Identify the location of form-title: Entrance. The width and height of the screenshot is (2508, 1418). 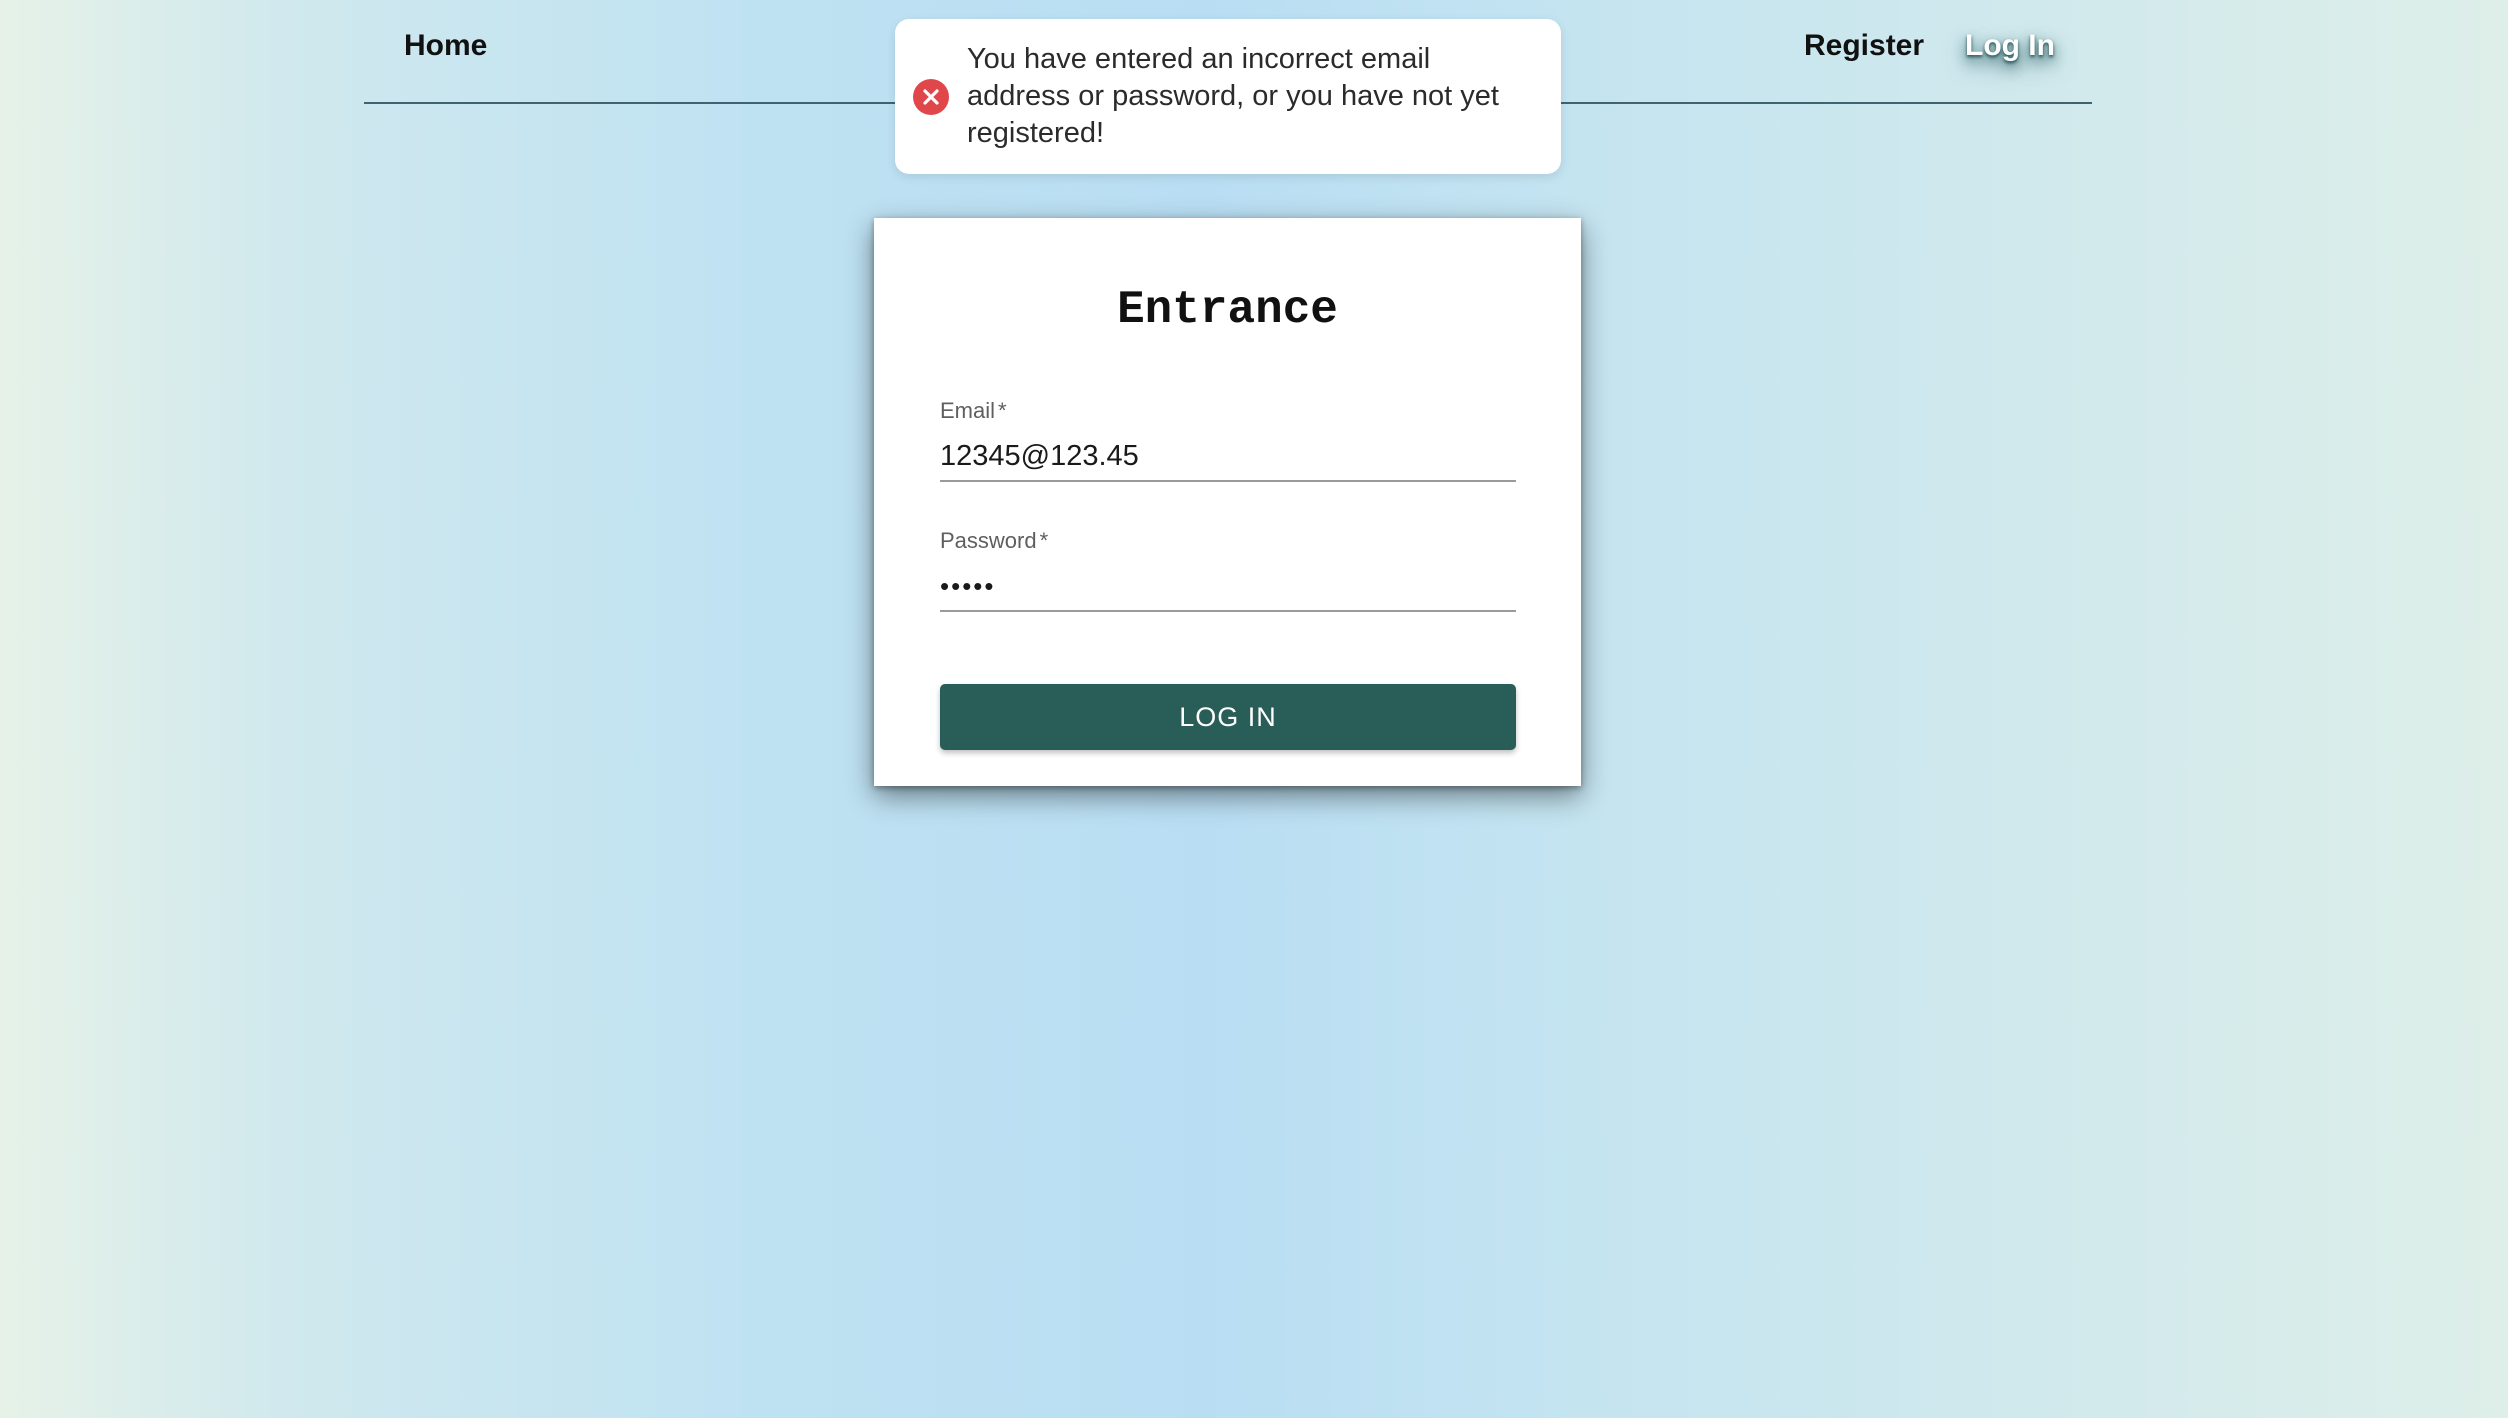
(1227, 310).